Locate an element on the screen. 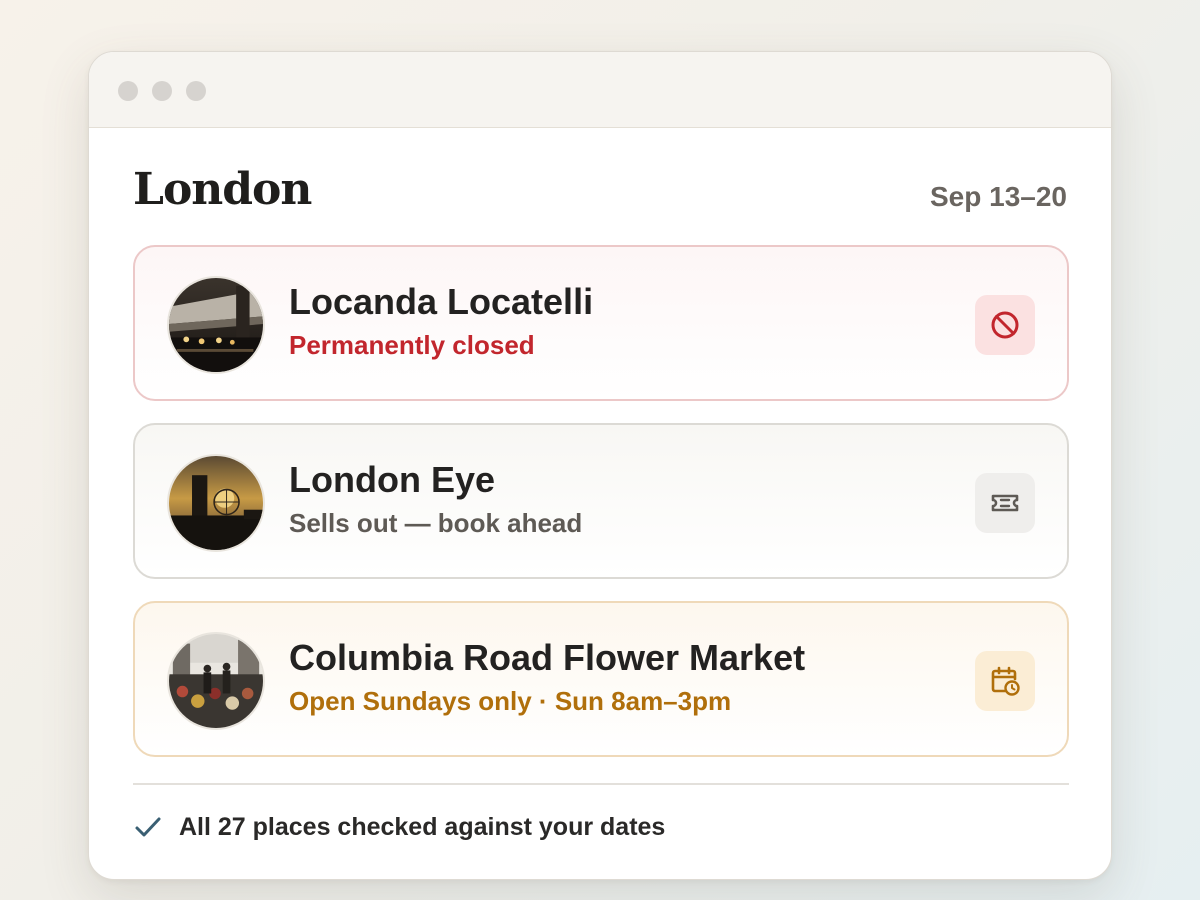  window-minimize-dot is located at coordinates (162, 91).